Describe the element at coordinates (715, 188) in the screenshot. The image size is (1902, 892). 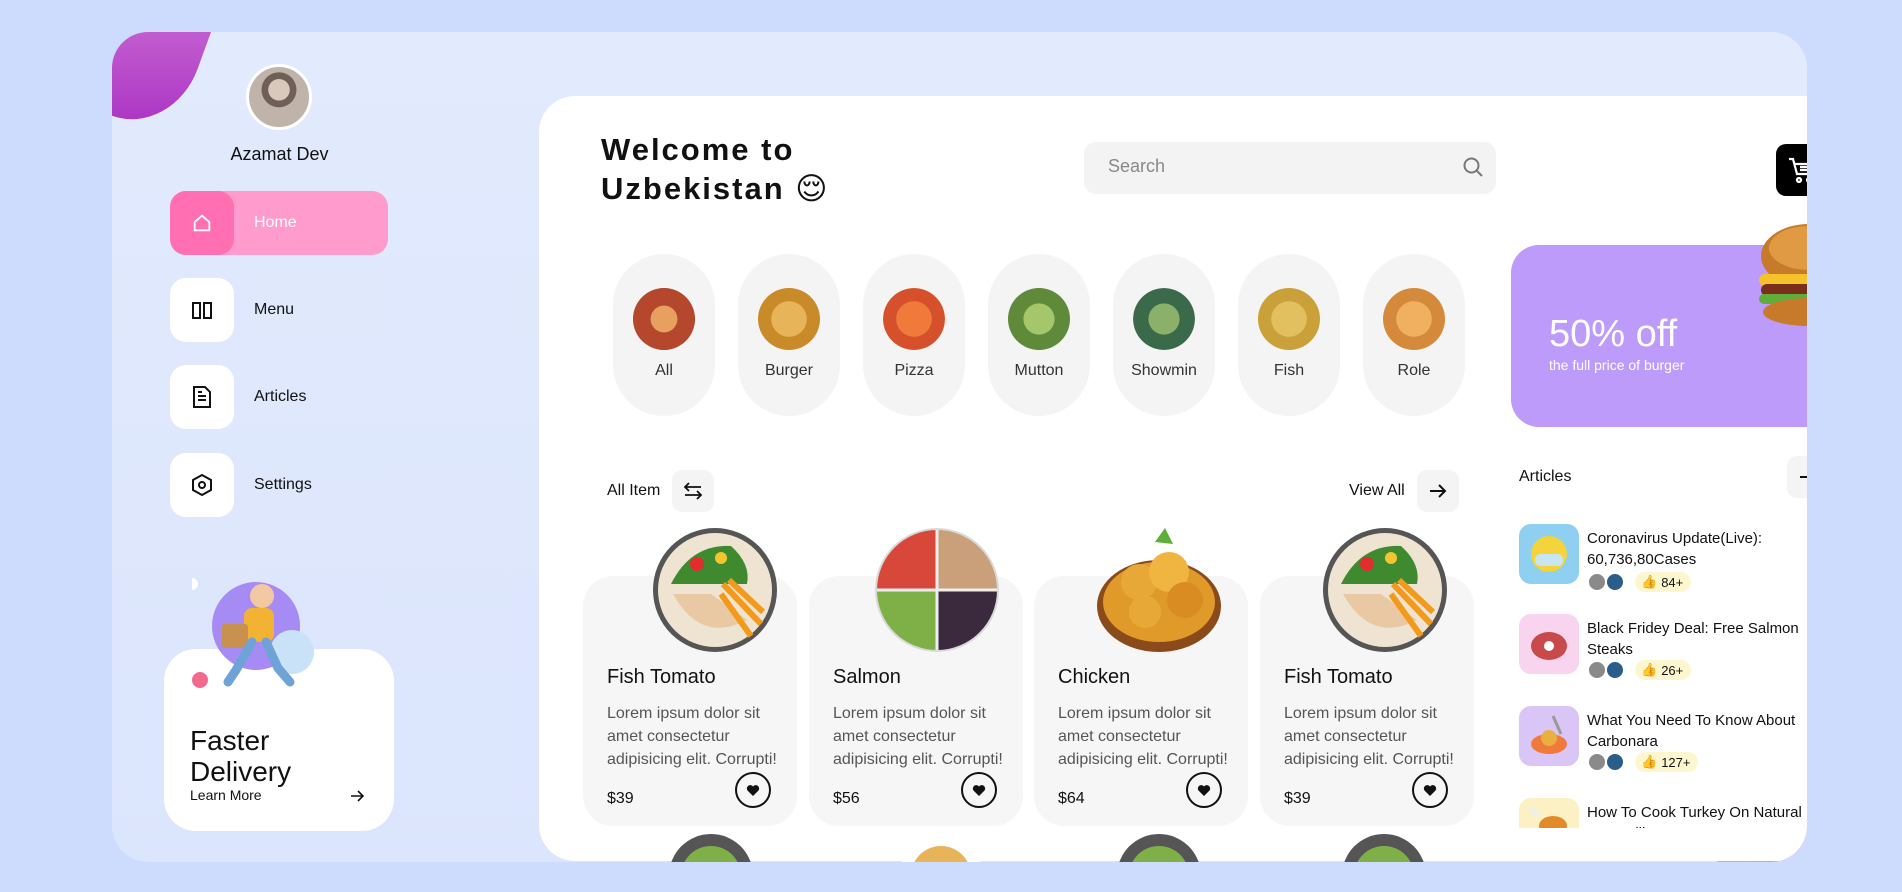
I see `title-line: Uzbekistan 😌` at that location.